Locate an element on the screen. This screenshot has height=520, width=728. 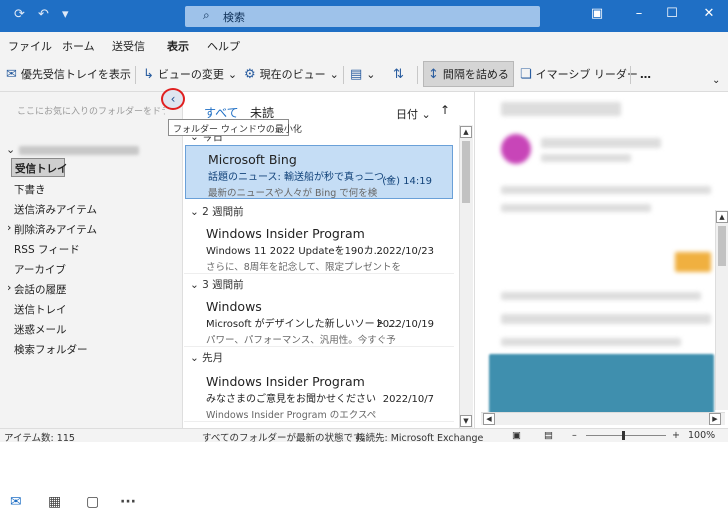
folder-outbox: 送信トレイ is located at coordinates (40, 309).